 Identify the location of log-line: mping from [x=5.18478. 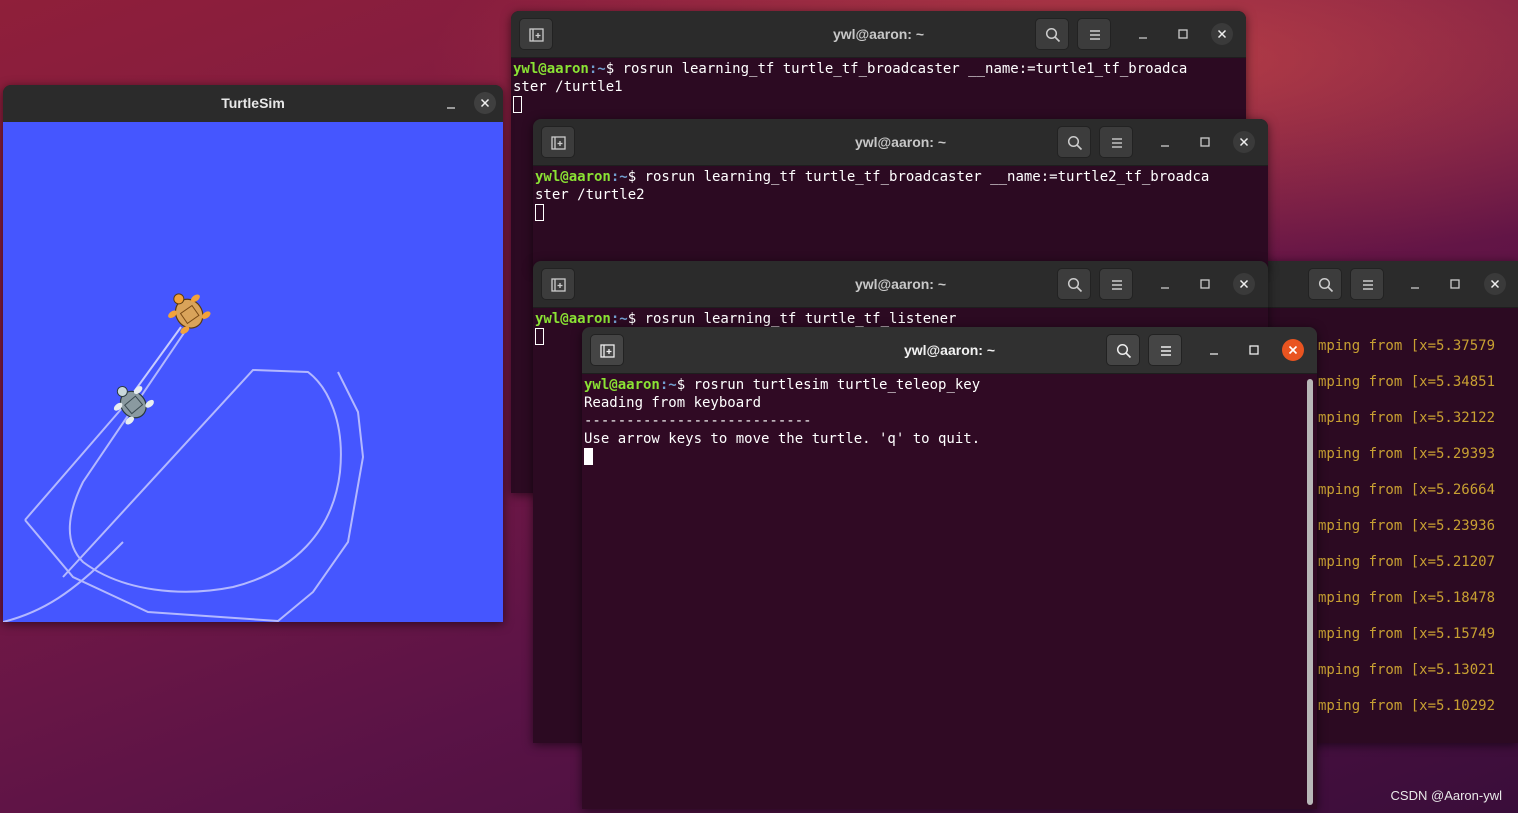
(1407, 598).